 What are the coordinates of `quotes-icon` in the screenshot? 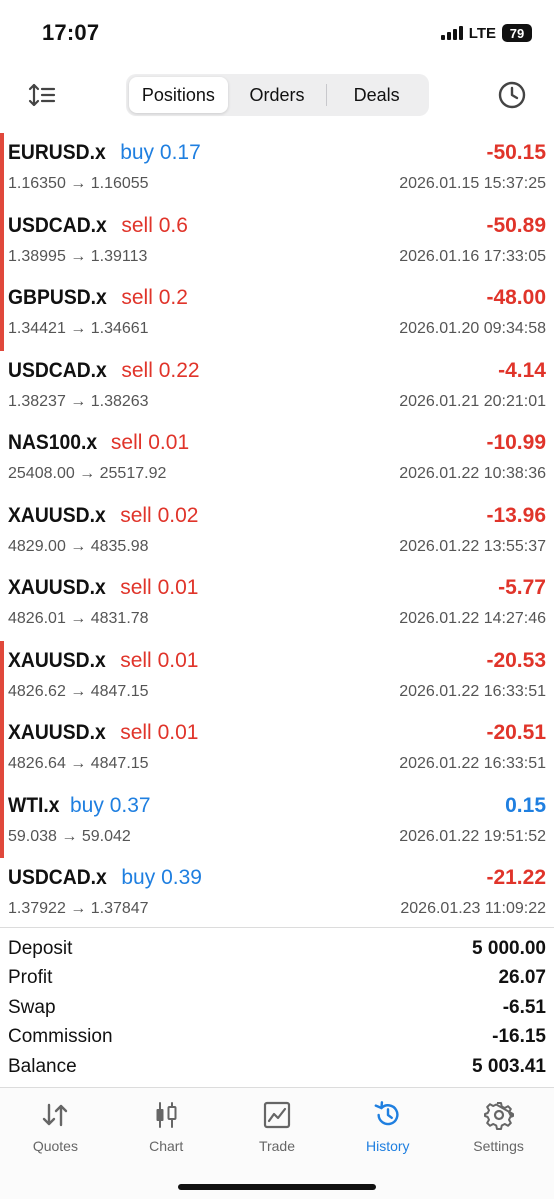 It's located at (55, 1115).